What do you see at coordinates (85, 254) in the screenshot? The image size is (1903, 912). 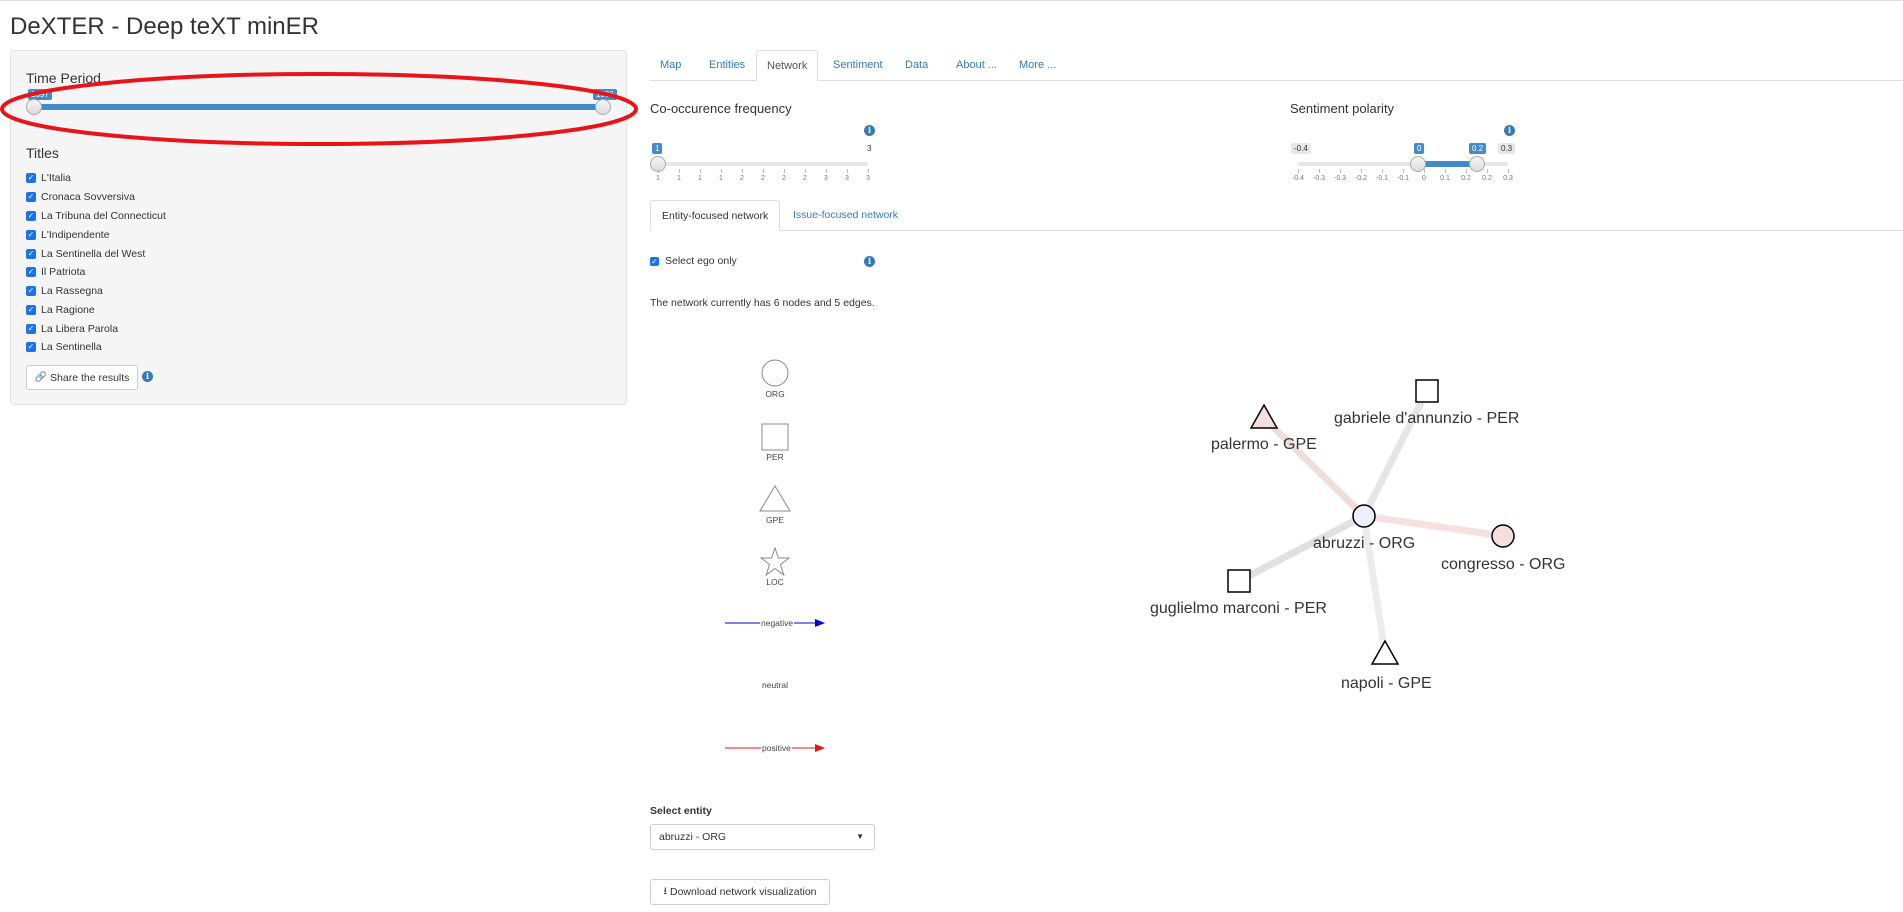 I see `title-checkbox-item: ✓ La Sentinella del West` at bounding box center [85, 254].